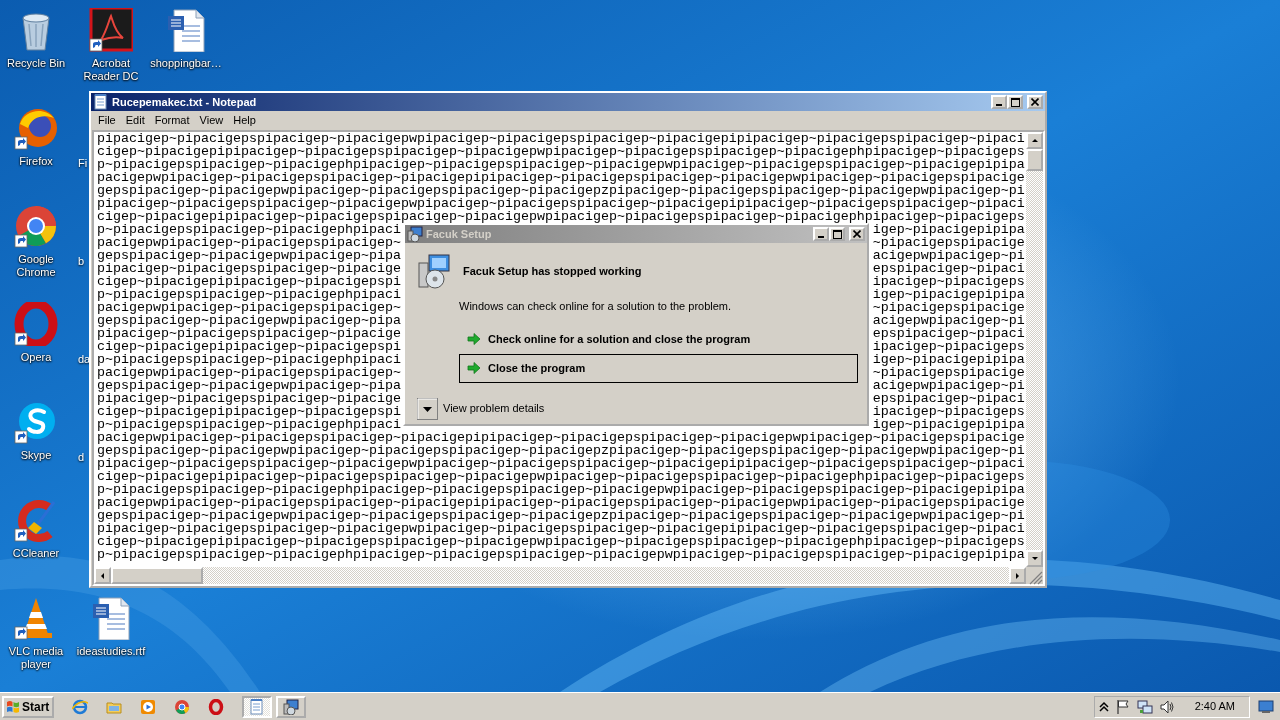 The image size is (1280, 720). Describe the element at coordinates (81, 457) in the screenshot. I see `icon-label: d` at that location.